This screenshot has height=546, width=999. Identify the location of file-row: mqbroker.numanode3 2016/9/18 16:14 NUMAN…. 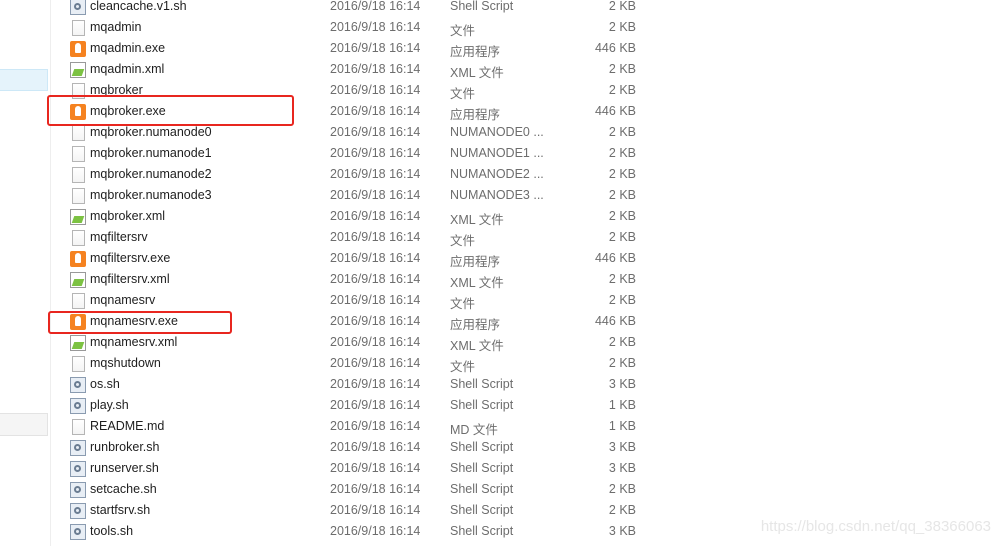
(360, 196).